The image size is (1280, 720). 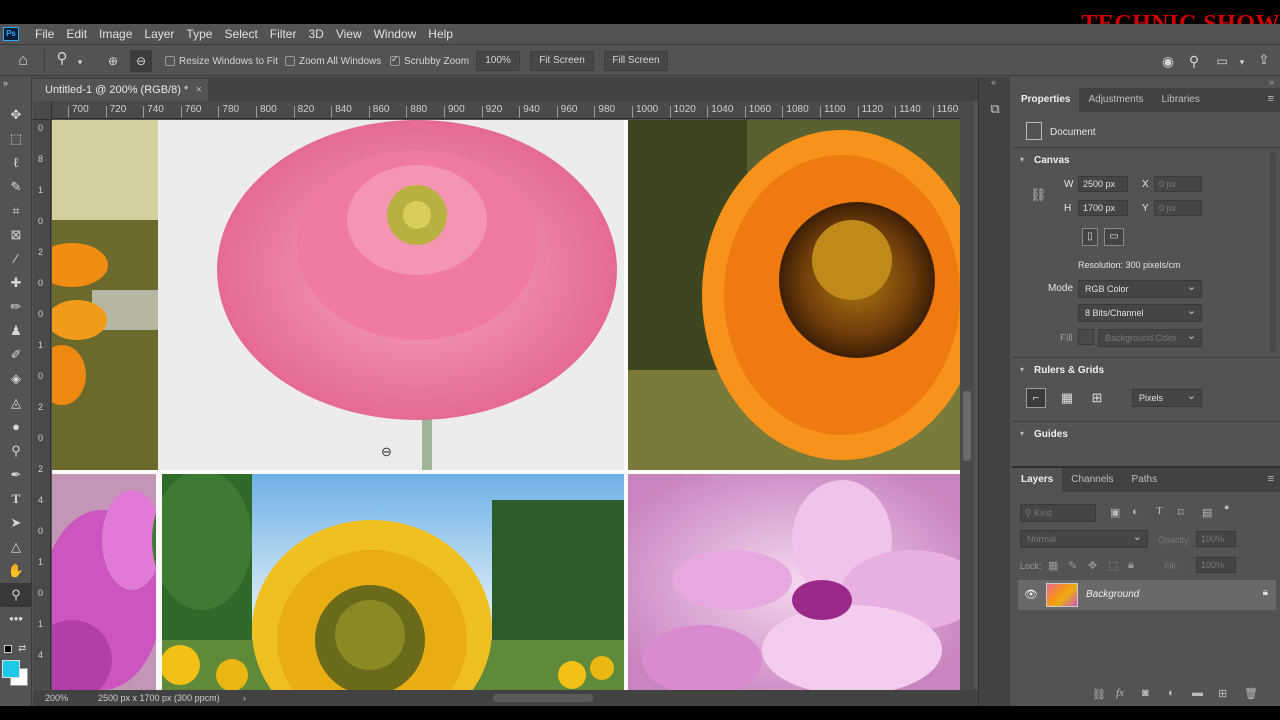 What do you see at coordinates (1031, 594) in the screenshot?
I see `eye-visibility-icon: 👁︎` at bounding box center [1031, 594].